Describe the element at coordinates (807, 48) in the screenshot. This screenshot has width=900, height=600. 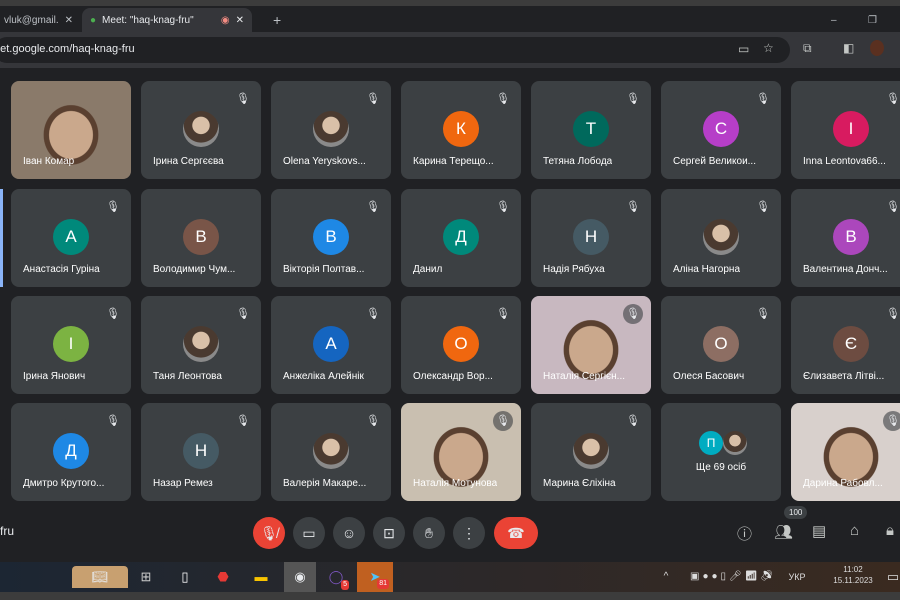
I see `extensions-icon: ⧉` at that location.